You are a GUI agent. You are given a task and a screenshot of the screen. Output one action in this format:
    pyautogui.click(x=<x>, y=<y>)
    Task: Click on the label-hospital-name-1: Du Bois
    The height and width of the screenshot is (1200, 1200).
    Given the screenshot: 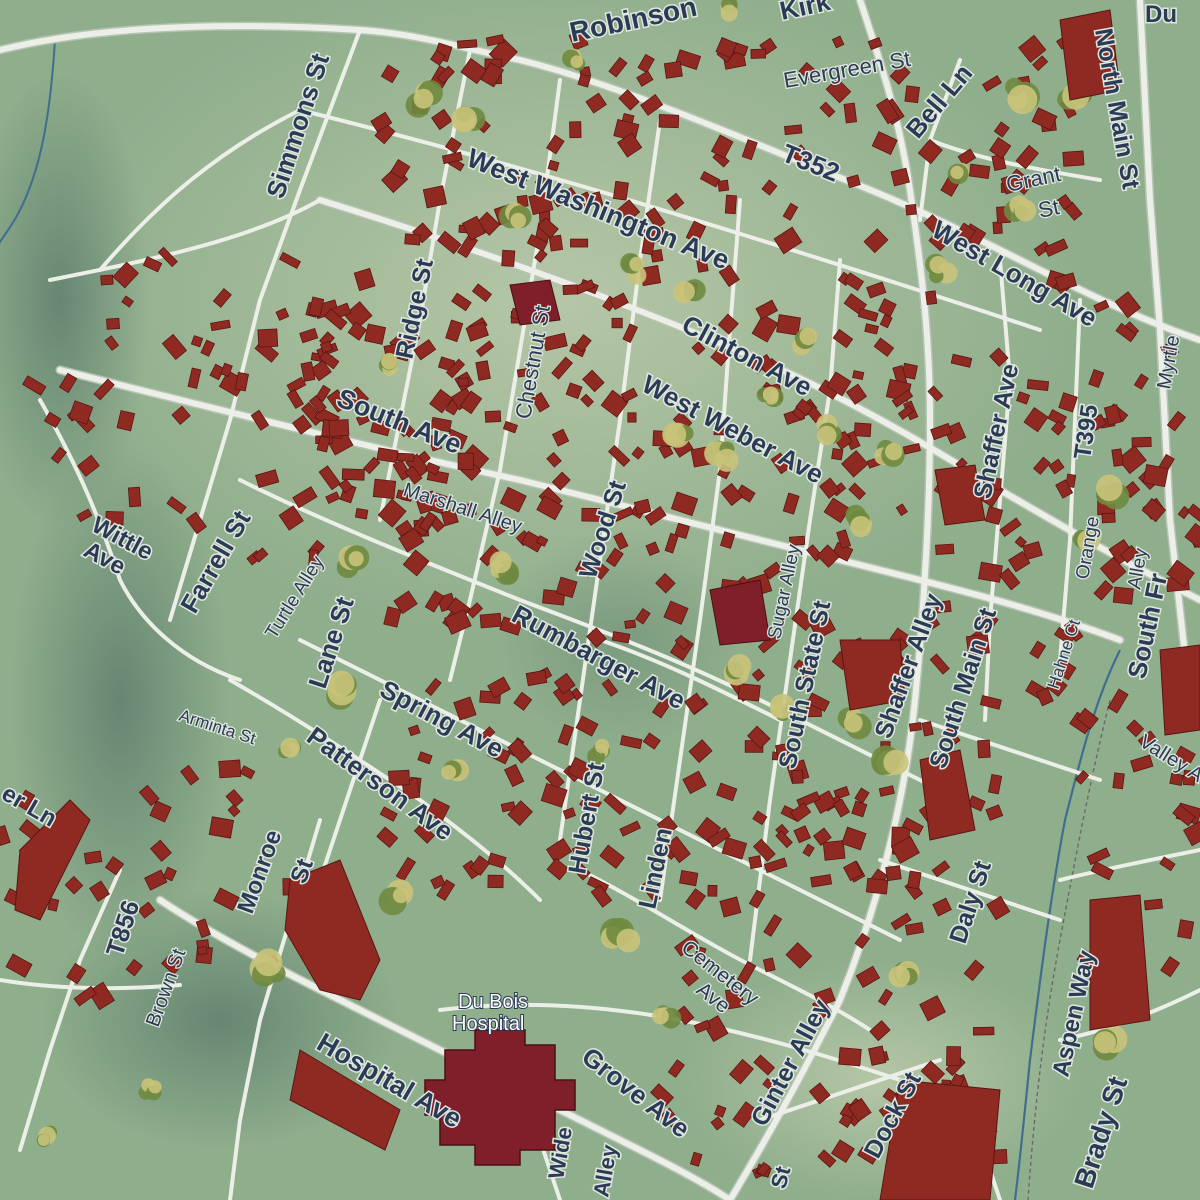 What is the action you would take?
    pyautogui.click(x=493, y=1002)
    